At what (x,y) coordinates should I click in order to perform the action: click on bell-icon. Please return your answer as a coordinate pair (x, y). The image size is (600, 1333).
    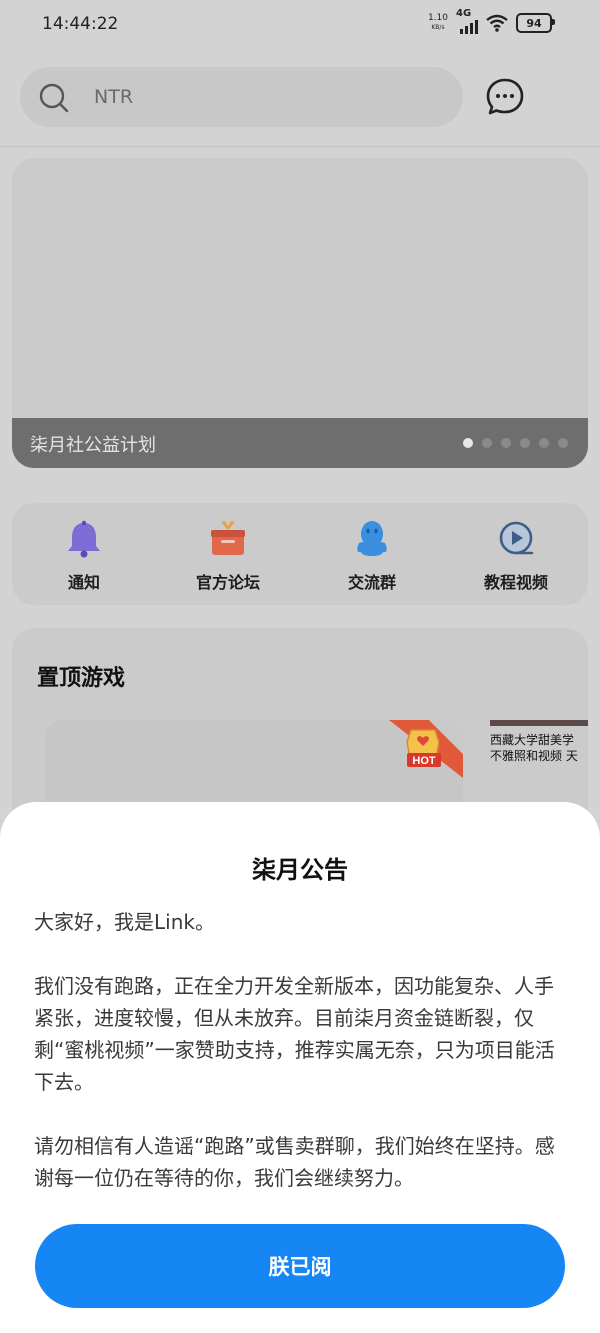
    Looking at the image, I should click on (84, 539).